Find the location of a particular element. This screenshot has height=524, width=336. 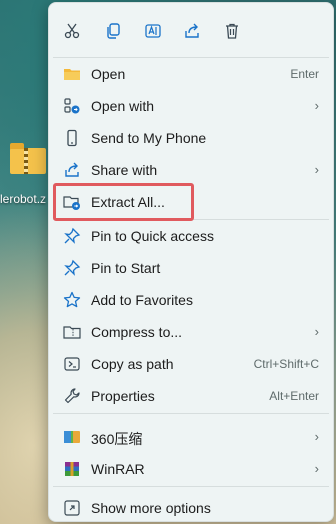

delete-button is located at coordinates (232, 31).